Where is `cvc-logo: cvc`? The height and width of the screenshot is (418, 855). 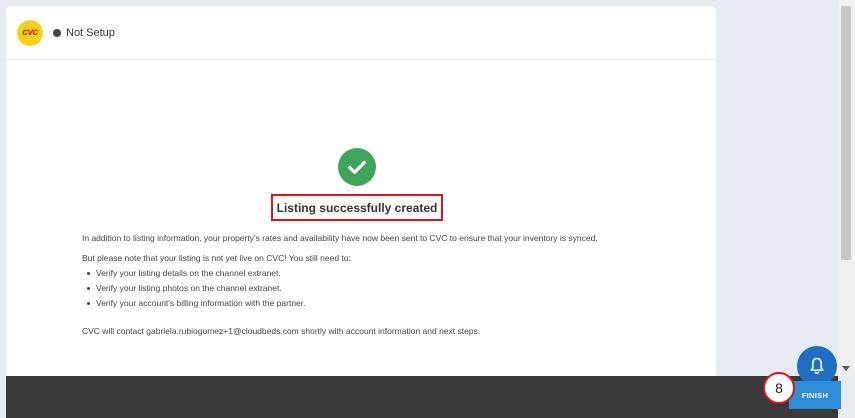 cvc-logo: cvc is located at coordinates (30, 32).